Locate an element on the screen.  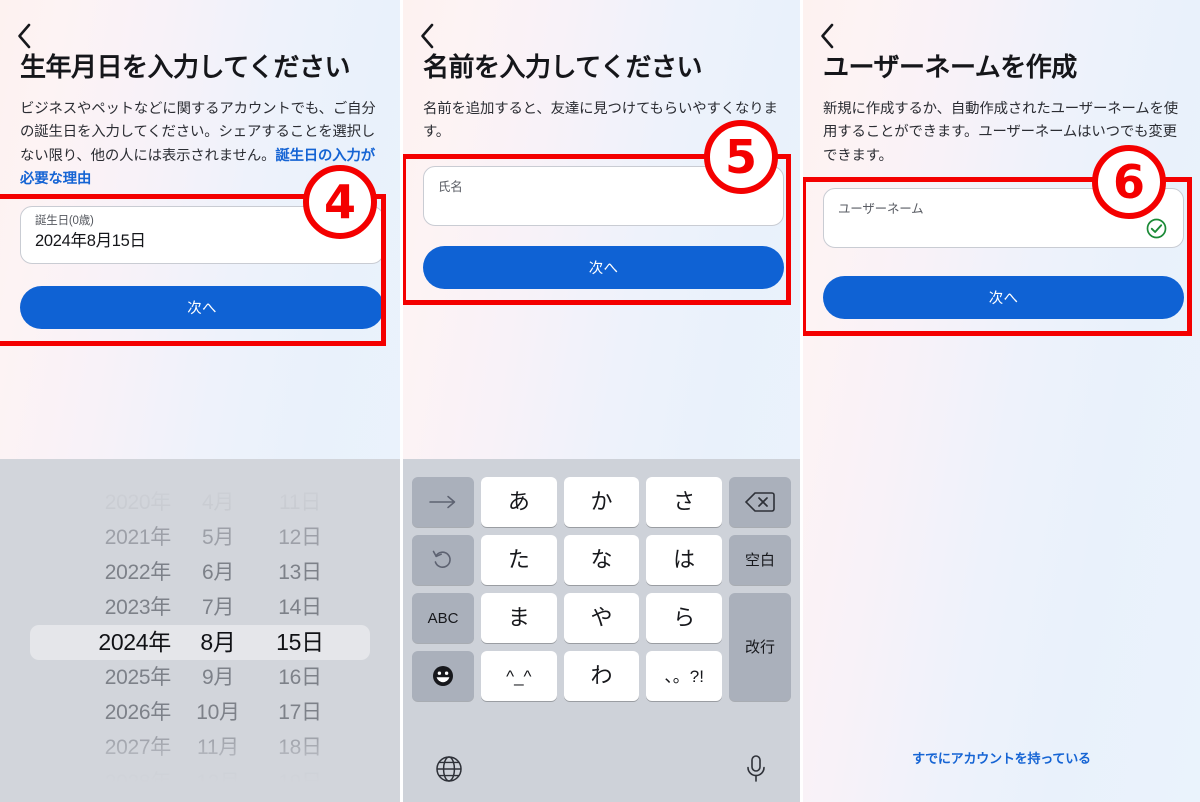
key-space: 空白 is located at coordinates (759, 560).